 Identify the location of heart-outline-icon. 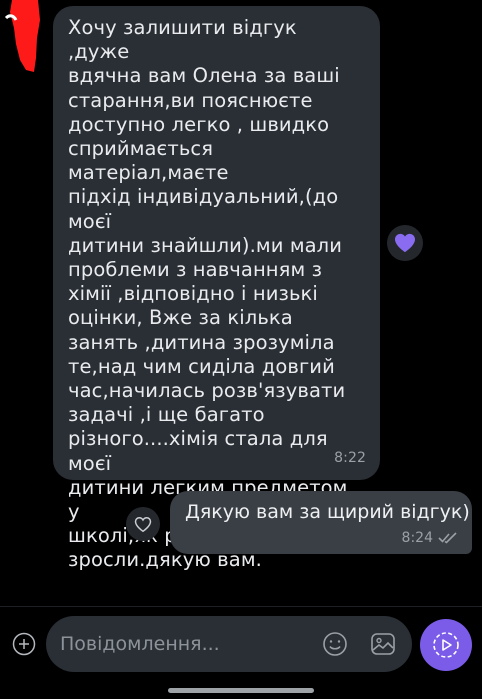
(143, 524).